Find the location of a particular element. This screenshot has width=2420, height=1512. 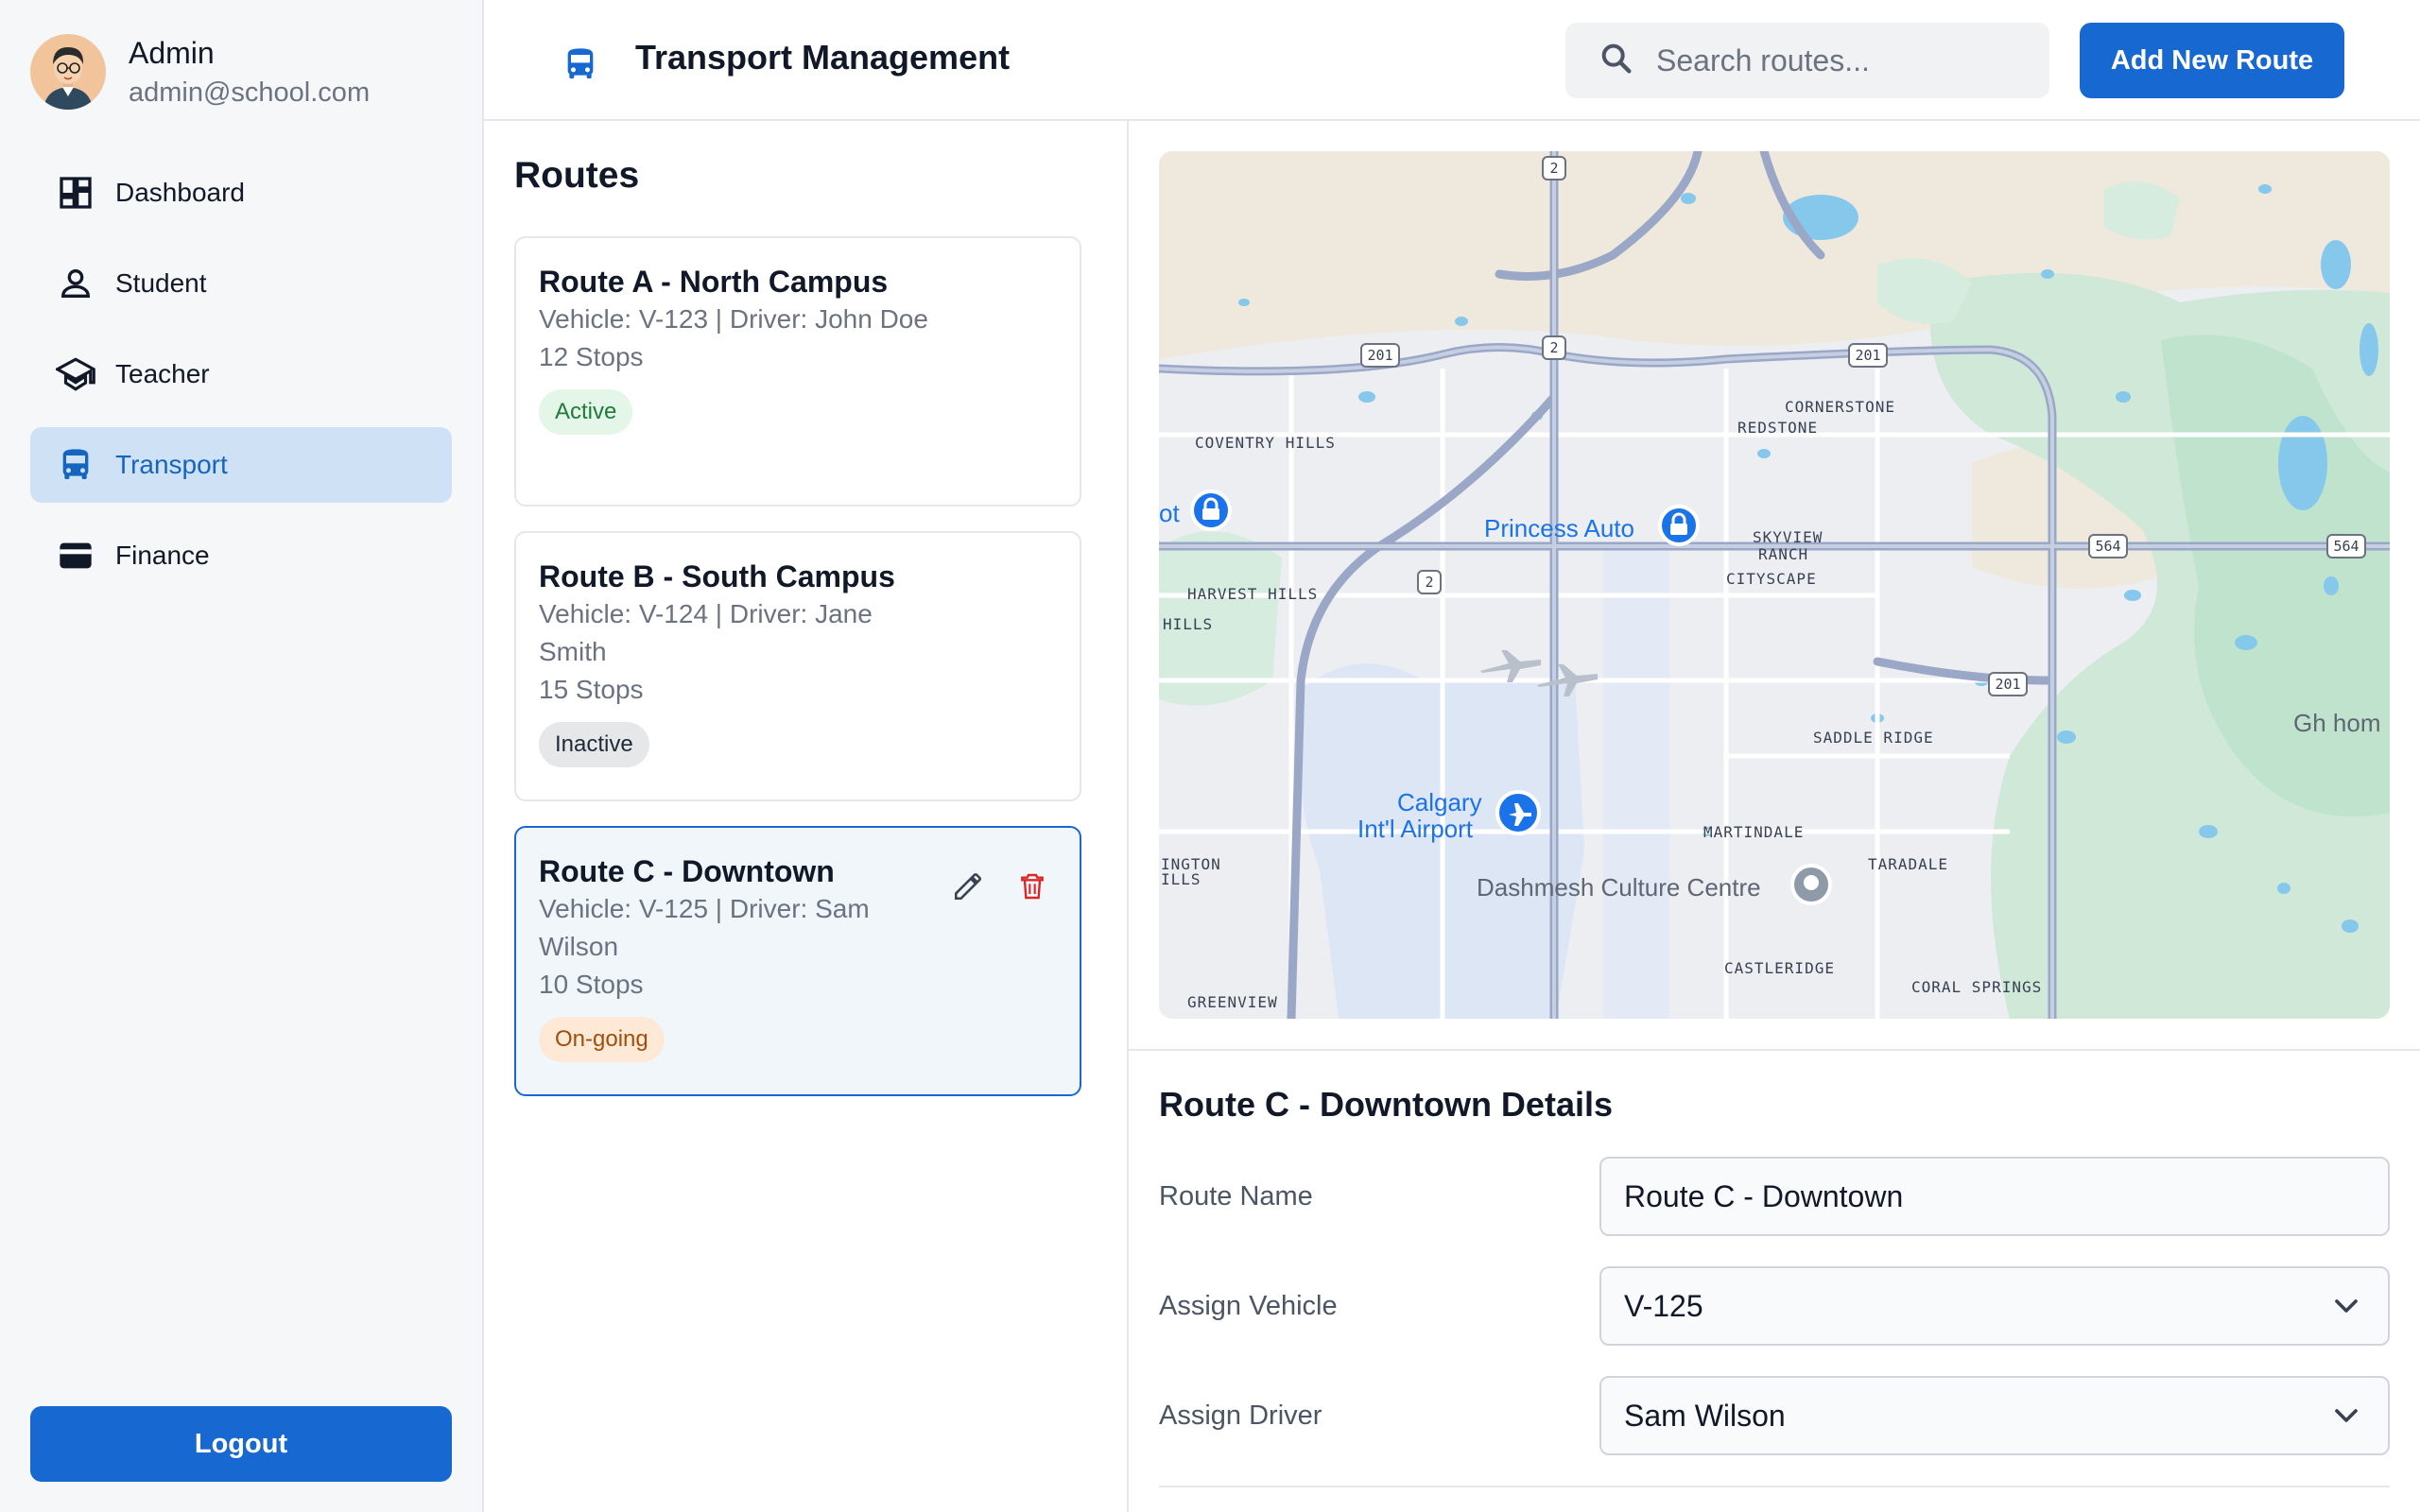

sidebar-item-transport: Transport is located at coordinates (241, 465).